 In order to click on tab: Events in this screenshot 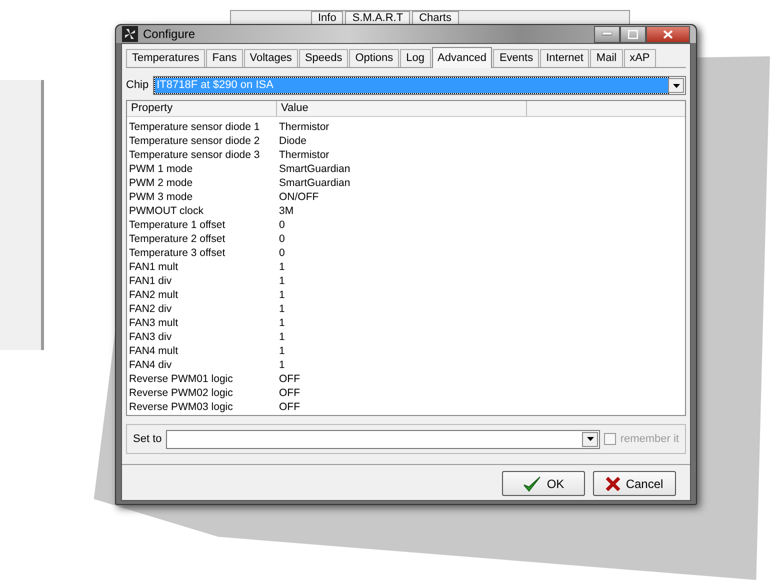, I will do `click(516, 58)`.